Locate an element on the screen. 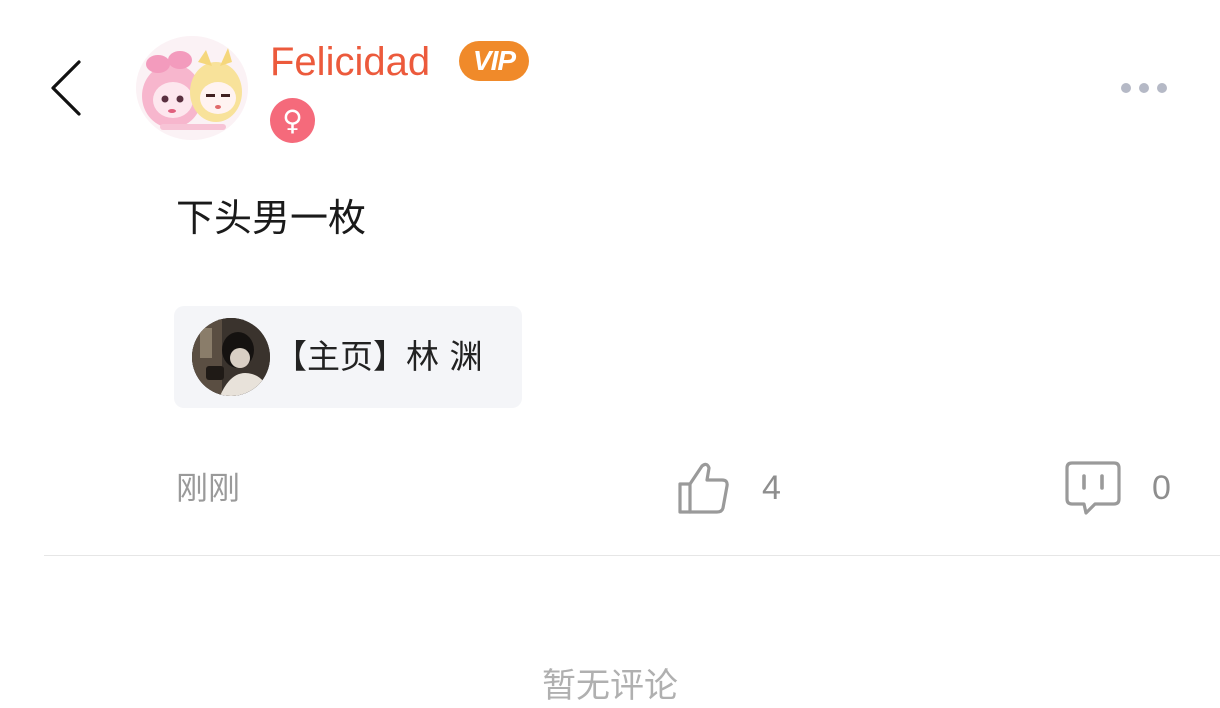  profile-link-label: 【主页】林 渊 is located at coordinates (378, 356).